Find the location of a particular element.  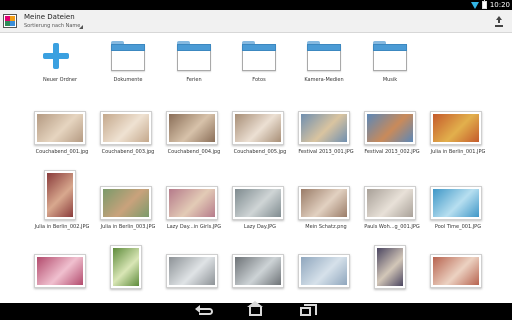

folder-item: Dokumente is located at coordinates (128, 64).